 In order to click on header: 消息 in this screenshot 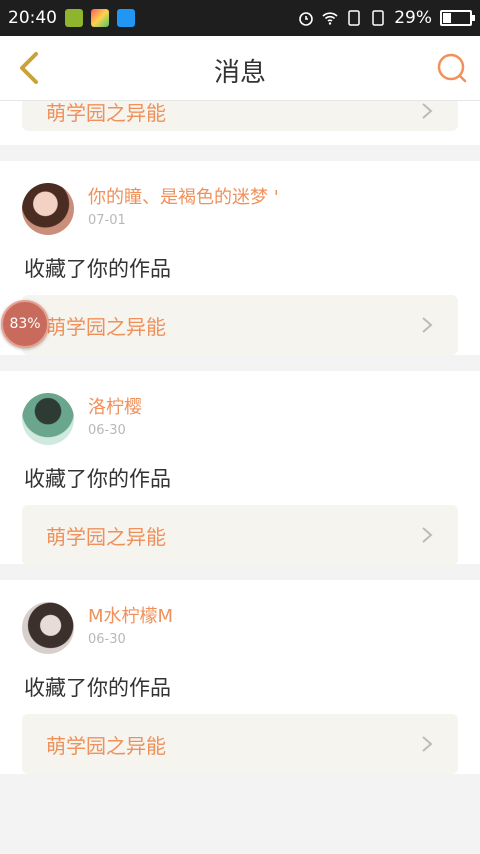, I will do `click(240, 68)`.